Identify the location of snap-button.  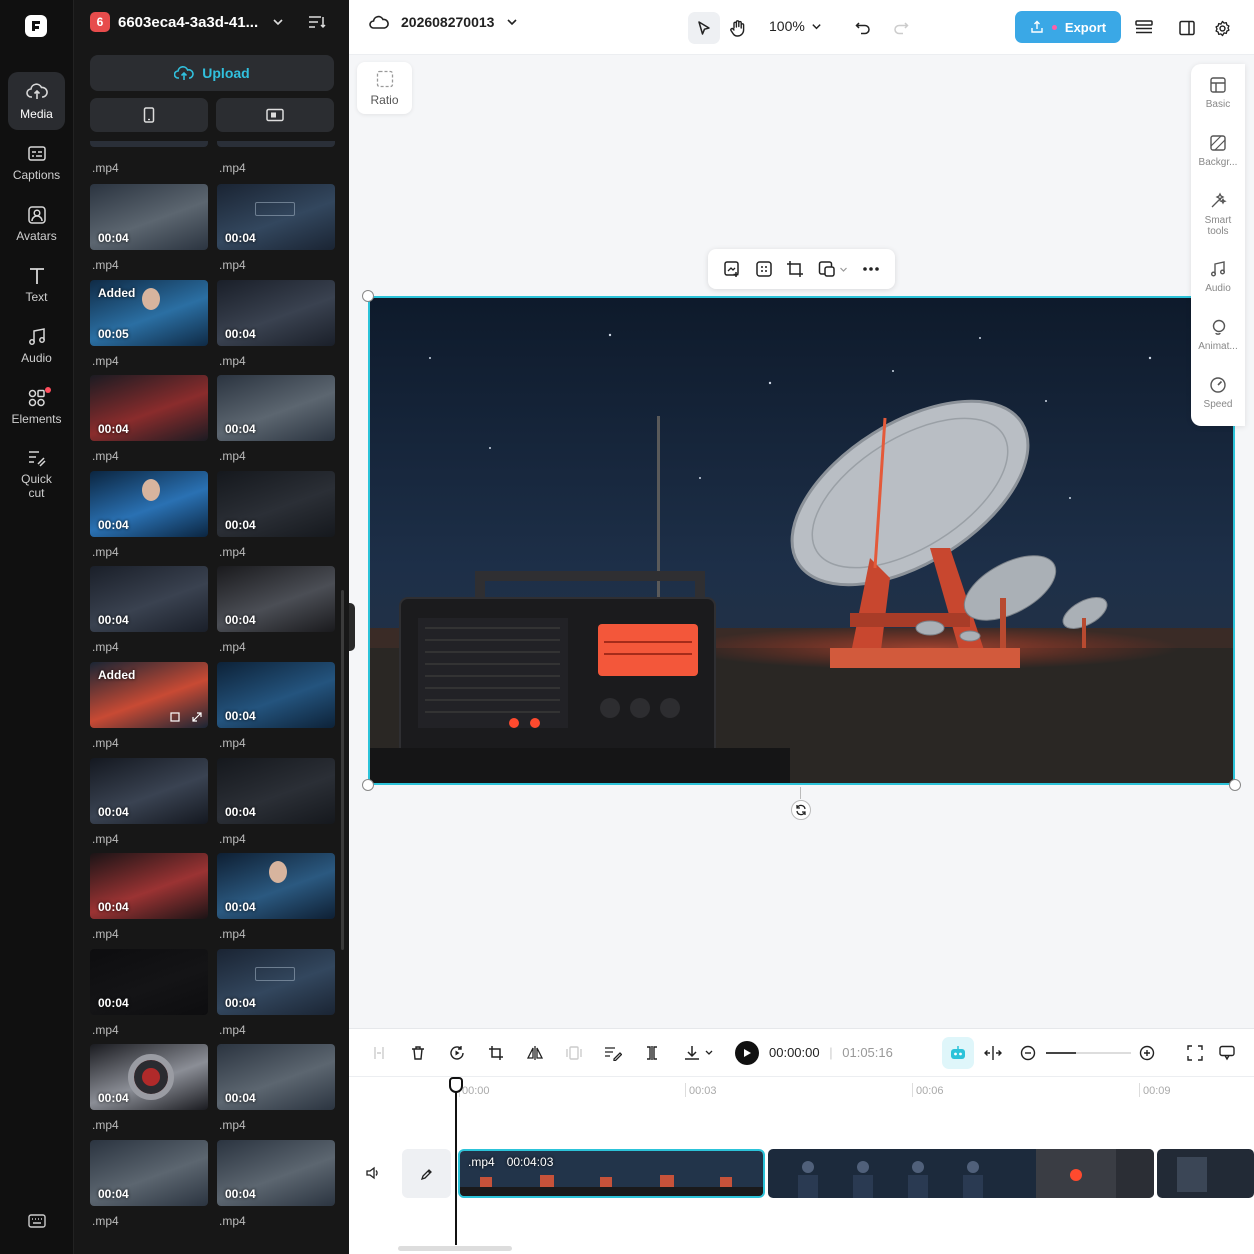
(993, 1053).